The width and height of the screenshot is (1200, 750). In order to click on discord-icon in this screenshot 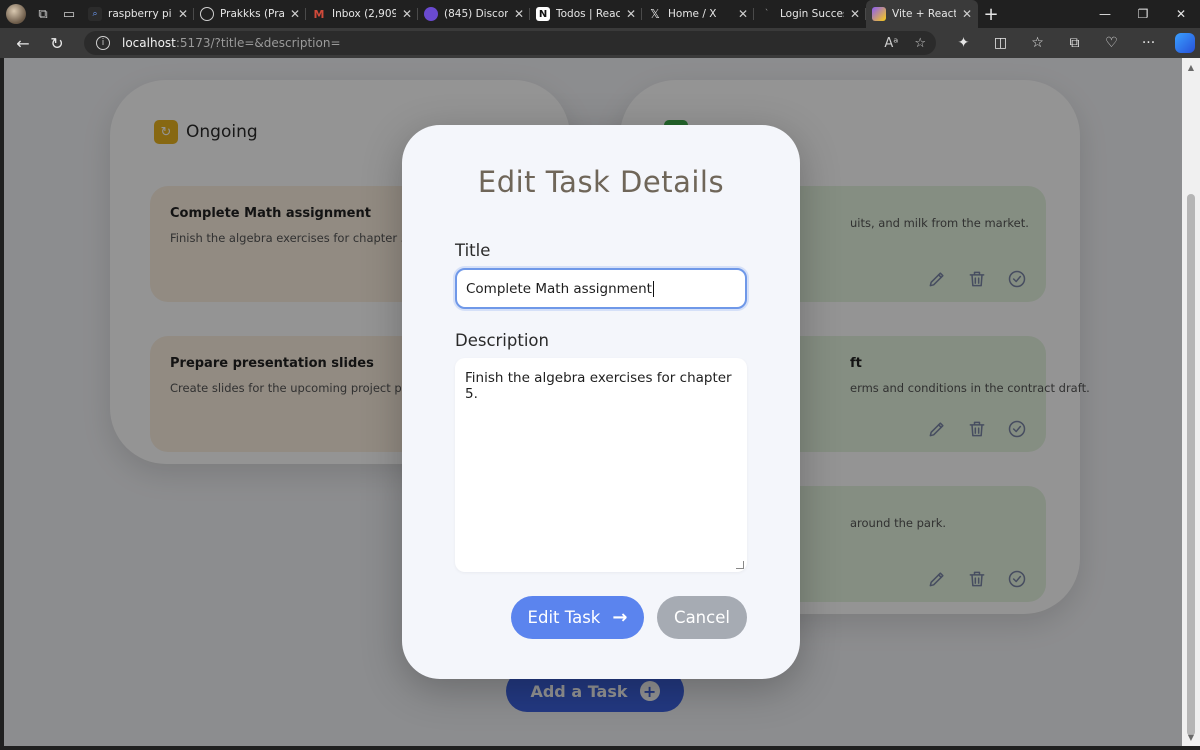, I will do `click(431, 14)`.